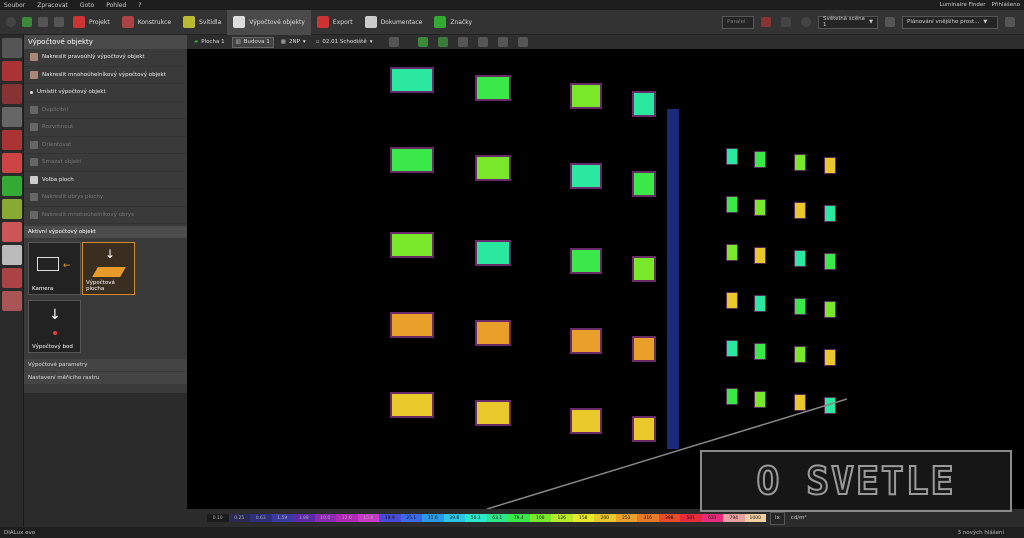  Describe the element at coordinates (87, 5) in the screenshot. I see `menu-goto: Goto` at that location.